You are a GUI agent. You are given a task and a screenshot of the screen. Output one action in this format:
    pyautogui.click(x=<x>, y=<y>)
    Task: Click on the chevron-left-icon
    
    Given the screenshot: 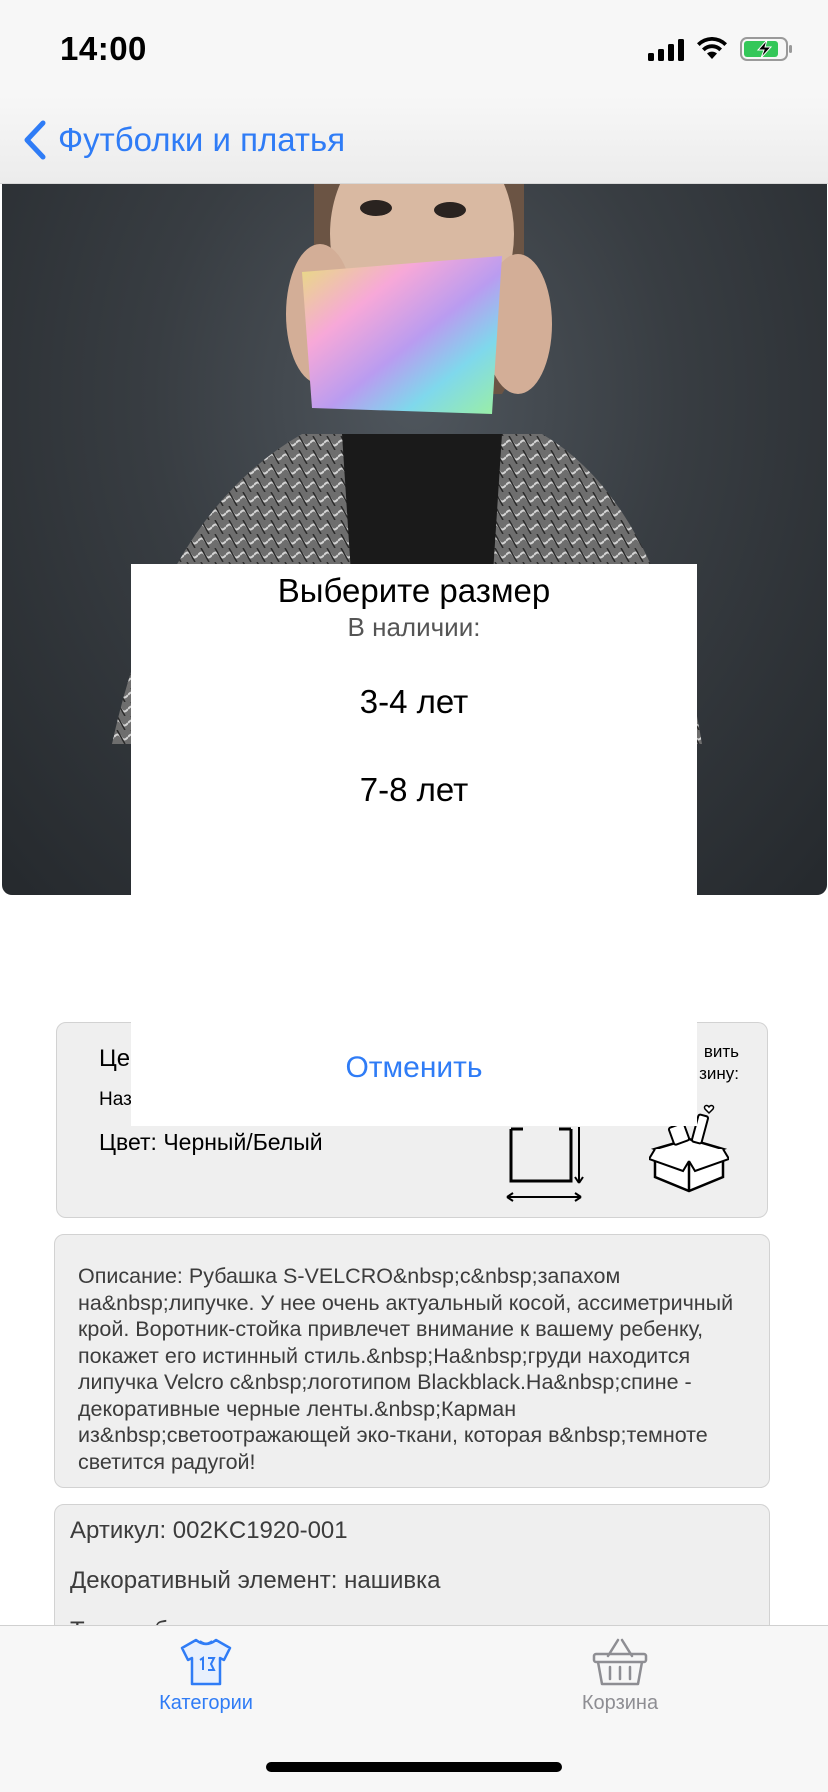 What is the action you would take?
    pyautogui.click(x=35, y=140)
    